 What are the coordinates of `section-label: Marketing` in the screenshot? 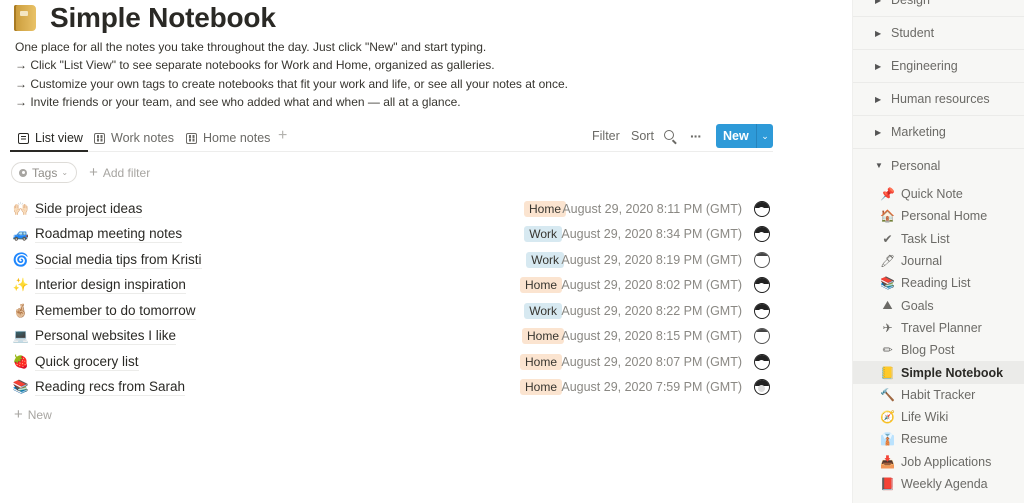 It's located at (918, 132).